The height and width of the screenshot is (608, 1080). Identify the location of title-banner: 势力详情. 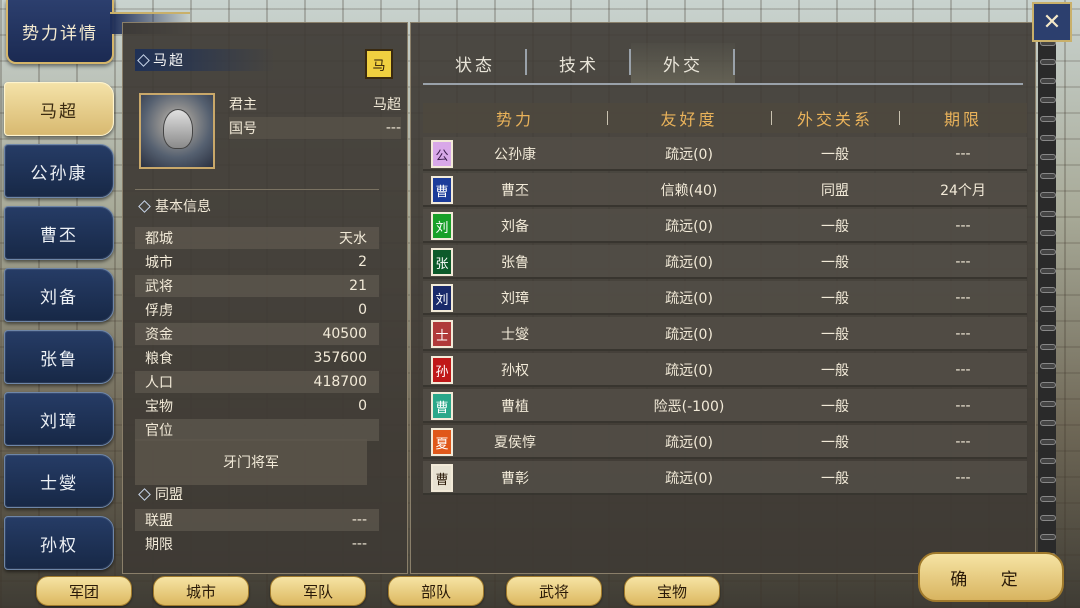
(60, 32).